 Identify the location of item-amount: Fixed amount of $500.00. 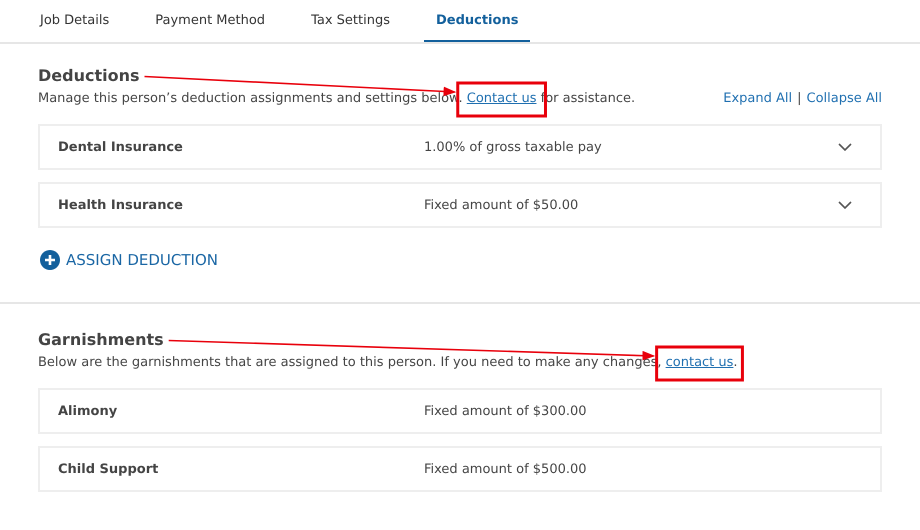
(506, 469).